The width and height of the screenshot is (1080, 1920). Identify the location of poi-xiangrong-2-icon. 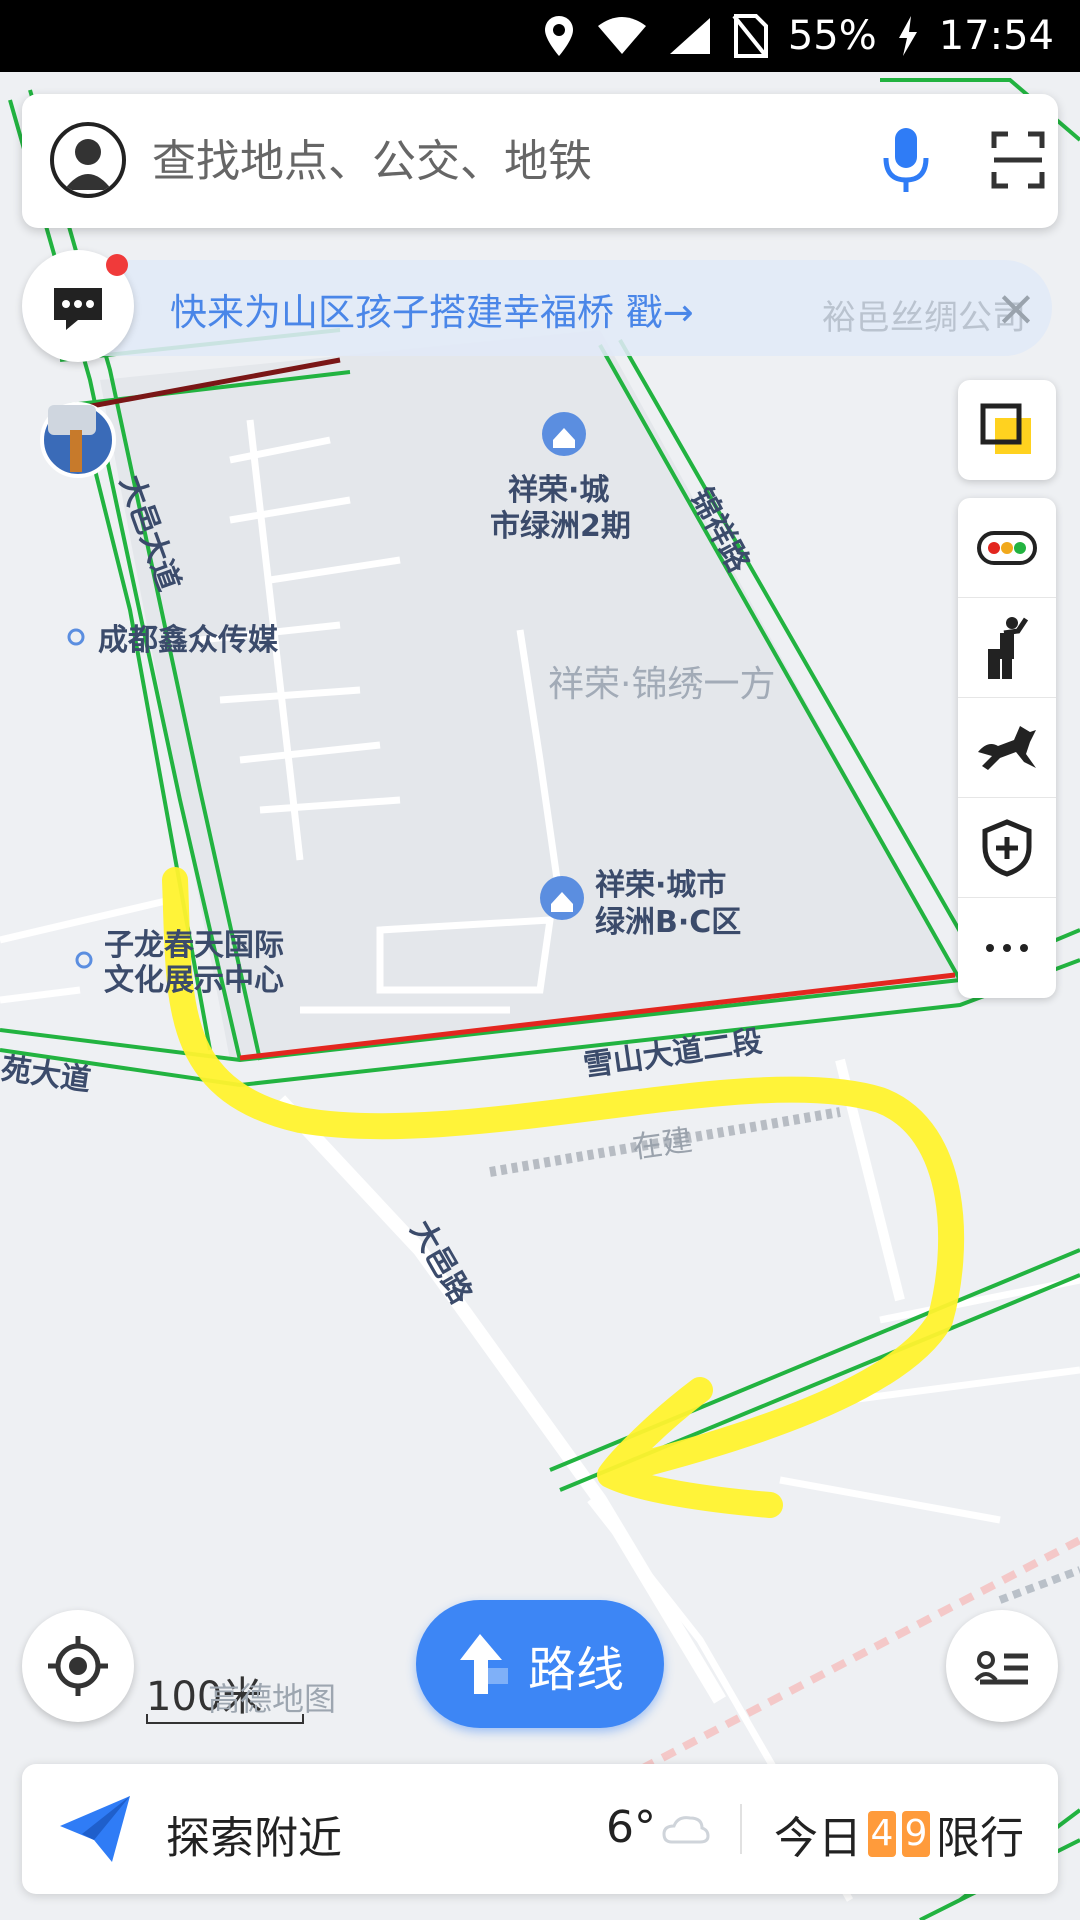
(564, 434).